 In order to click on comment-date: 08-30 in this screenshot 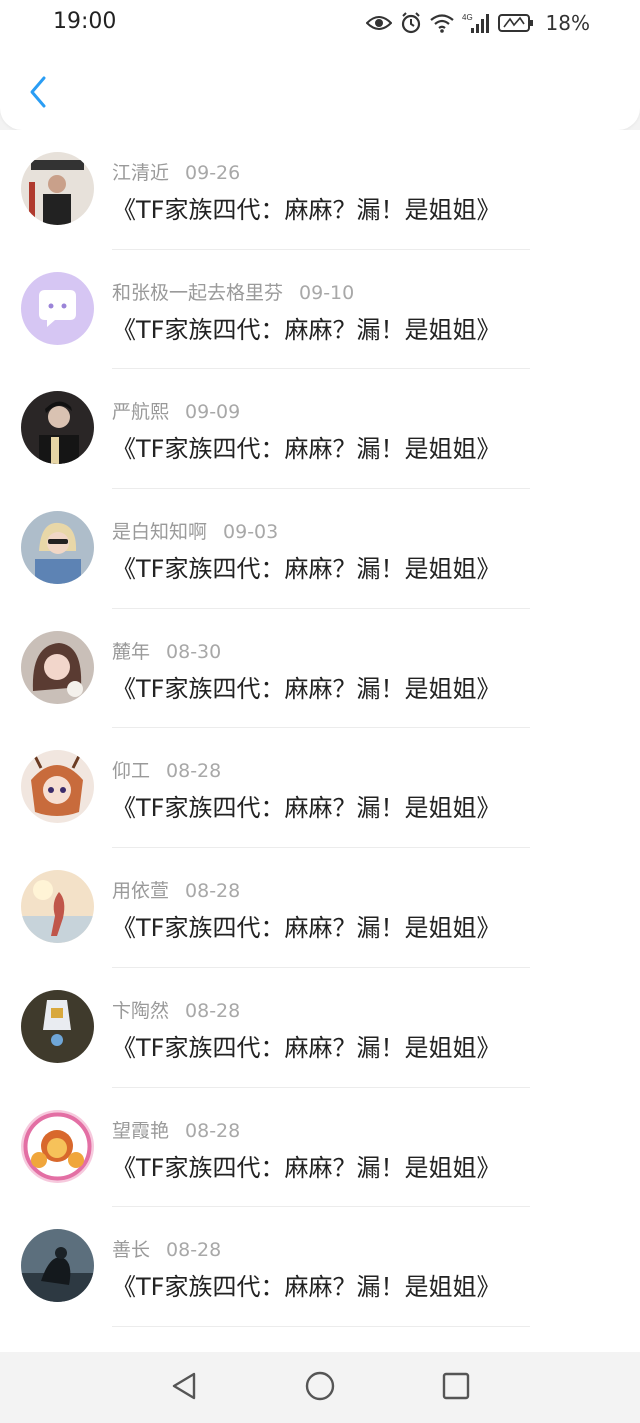, I will do `click(194, 651)`.